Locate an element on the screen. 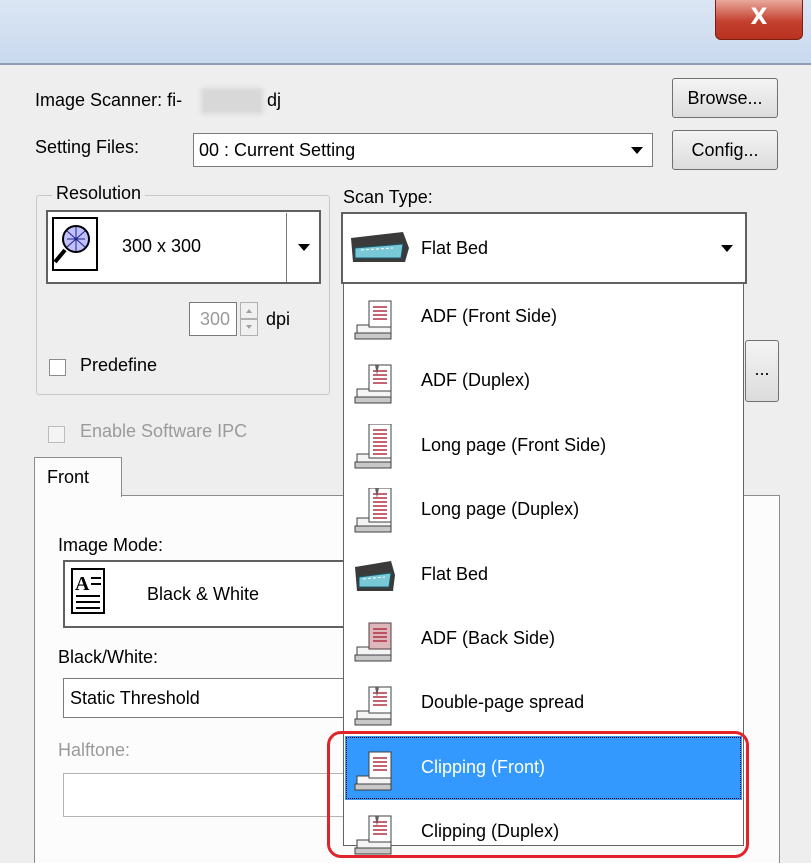 This screenshot has height=864, width=811. double-page-icon is located at coordinates (375, 704).